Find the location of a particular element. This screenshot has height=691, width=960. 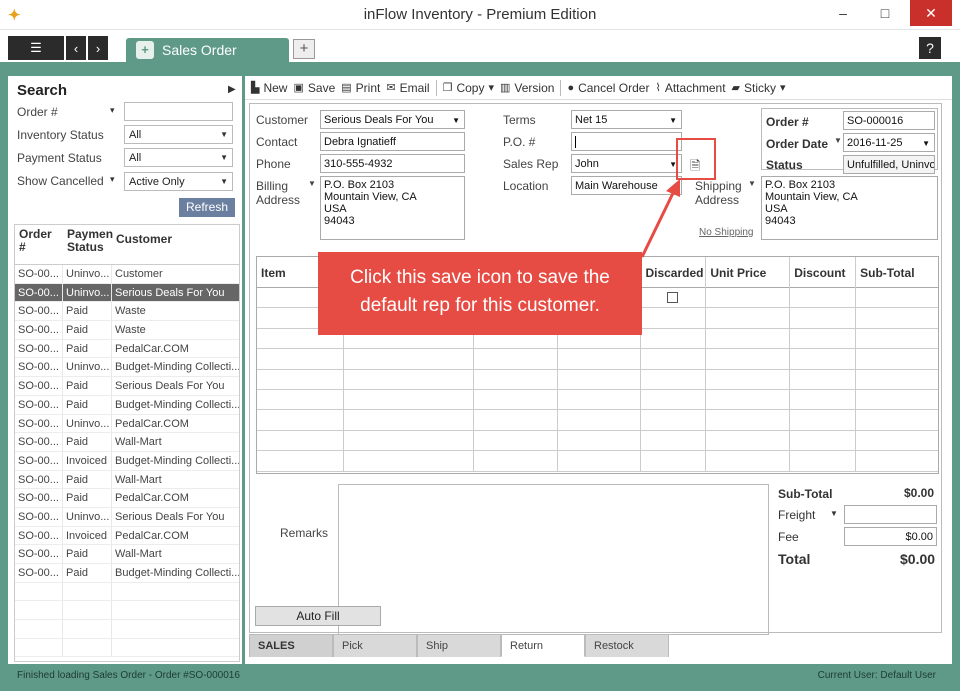

table-row: SO-00... Uninvo... Serious Deals For You is located at coordinates (127, 517).